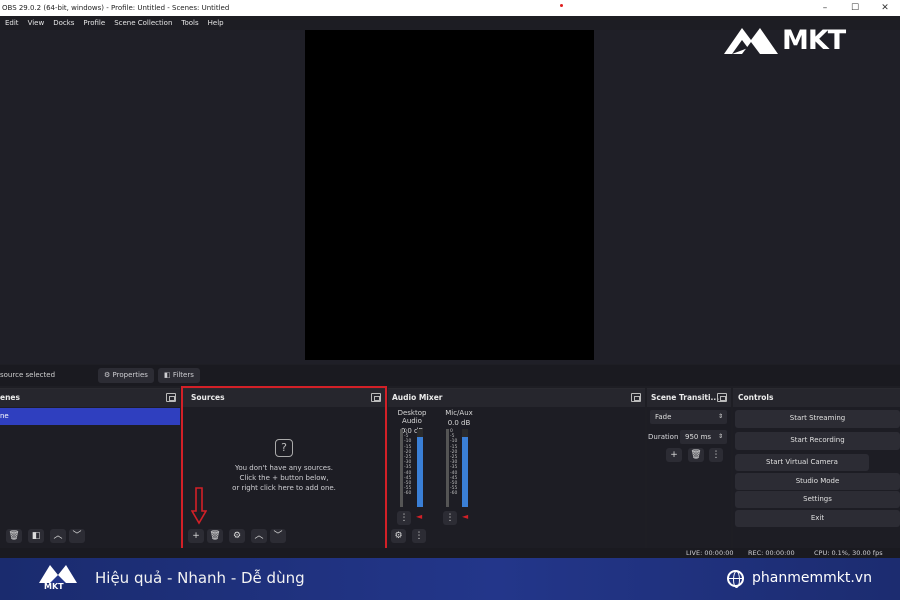 This screenshot has width=900, height=600. I want to click on channel-name: Desktop Audio, so click(412, 417).